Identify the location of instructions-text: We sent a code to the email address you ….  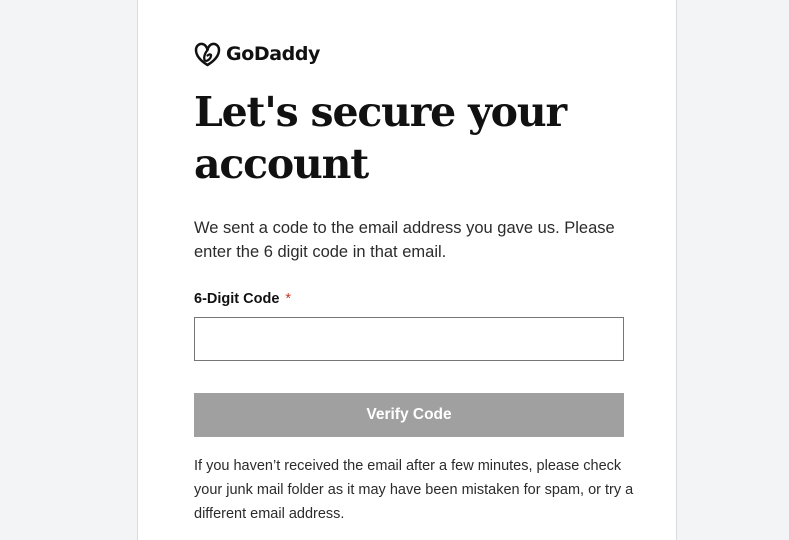
(404, 240).